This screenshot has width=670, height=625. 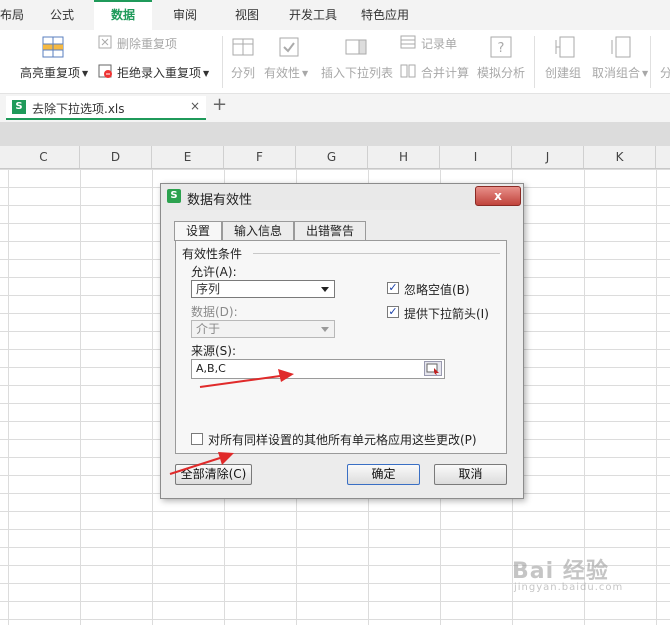 I want to click on red-arrow-source, so click(x=240, y=381).